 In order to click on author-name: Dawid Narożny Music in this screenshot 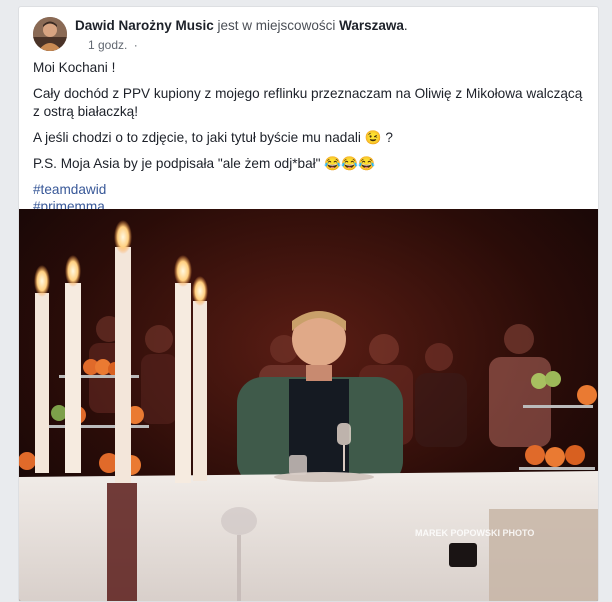, I will do `click(144, 25)`.